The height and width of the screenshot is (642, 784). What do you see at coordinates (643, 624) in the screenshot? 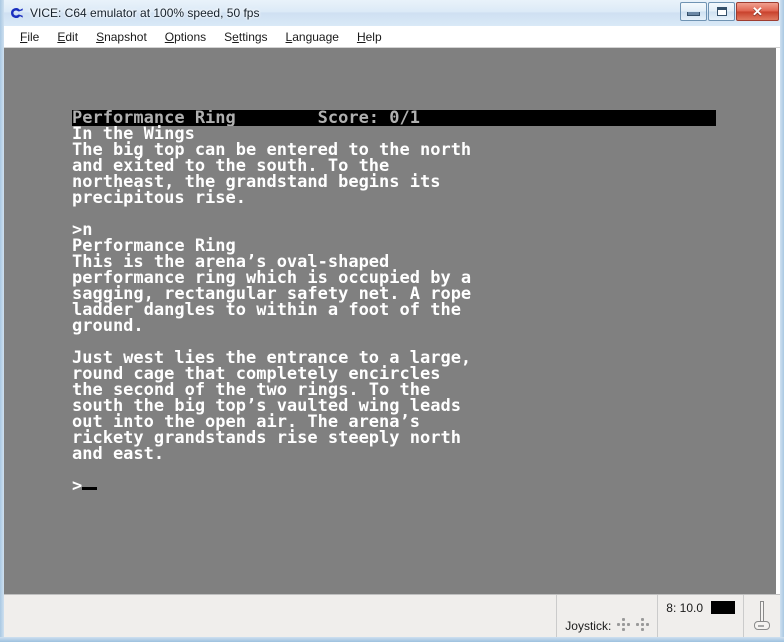
I see `joystick-port2-icon` at bounding box center [643, 624].